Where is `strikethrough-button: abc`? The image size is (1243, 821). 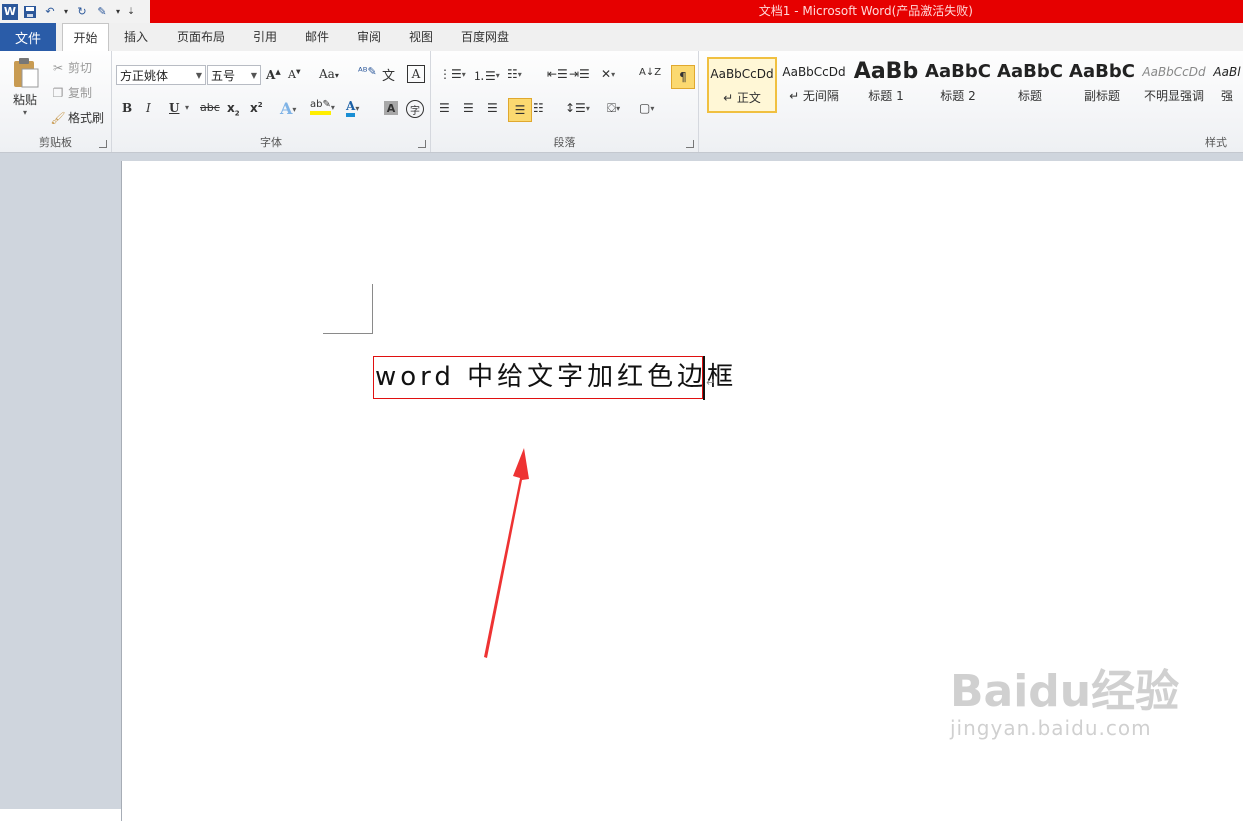
strikethrough-button: abc is located at coordinates (210, 107).